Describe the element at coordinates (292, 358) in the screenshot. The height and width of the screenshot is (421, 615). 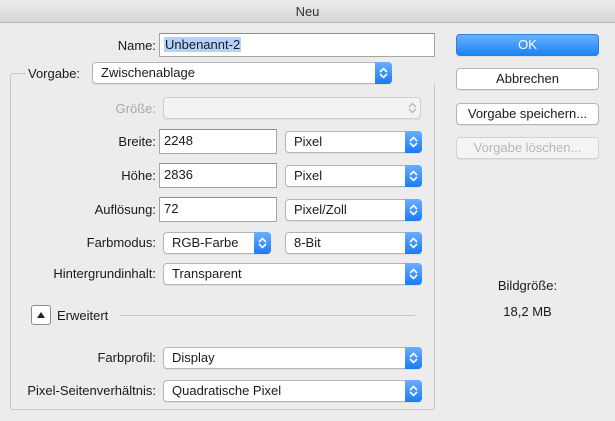
I see `profile-popup: Display` at that location.